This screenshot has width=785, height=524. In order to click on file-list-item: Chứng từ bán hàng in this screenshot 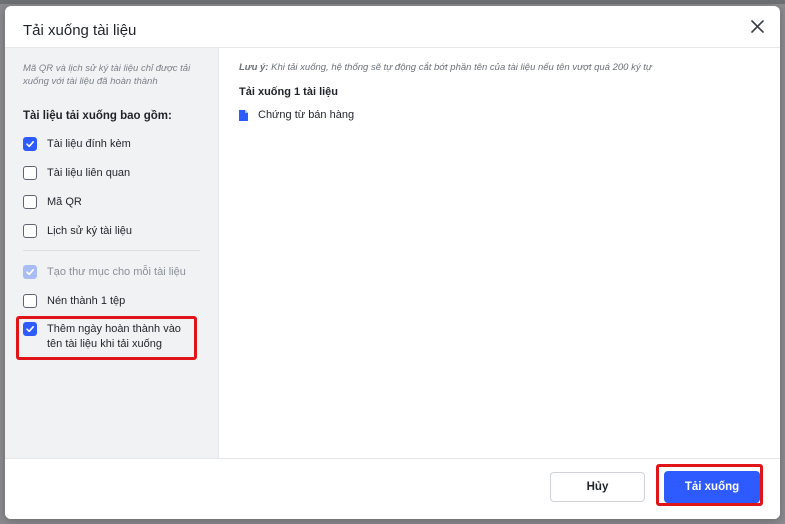, I will do `click(296, 115)`.